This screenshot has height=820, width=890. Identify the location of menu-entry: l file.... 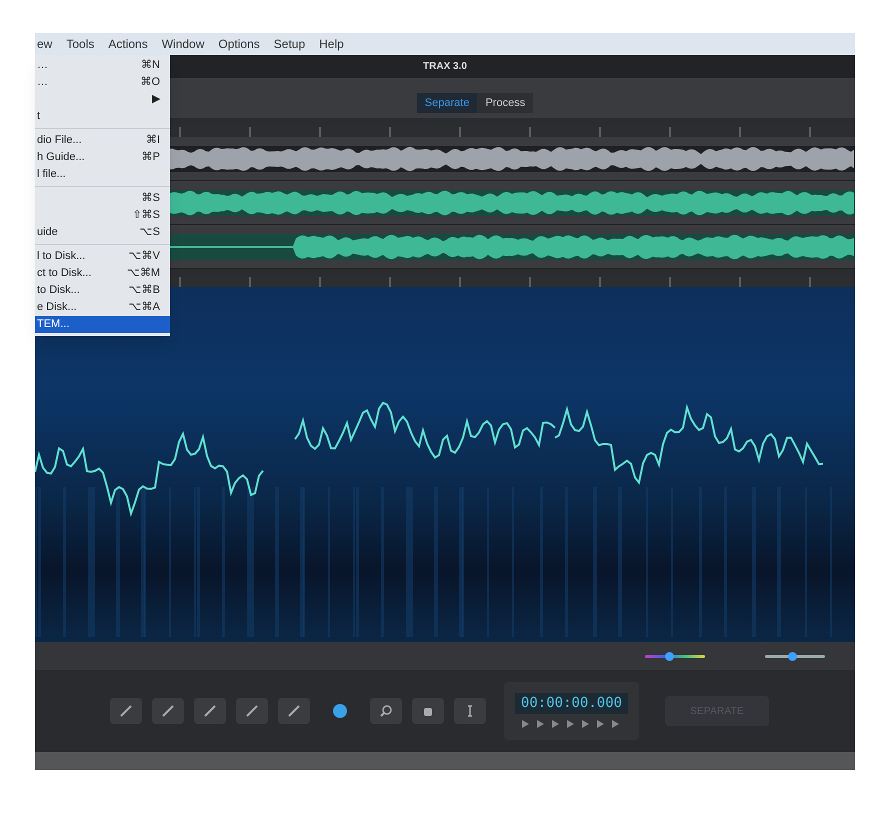
(102, 174).